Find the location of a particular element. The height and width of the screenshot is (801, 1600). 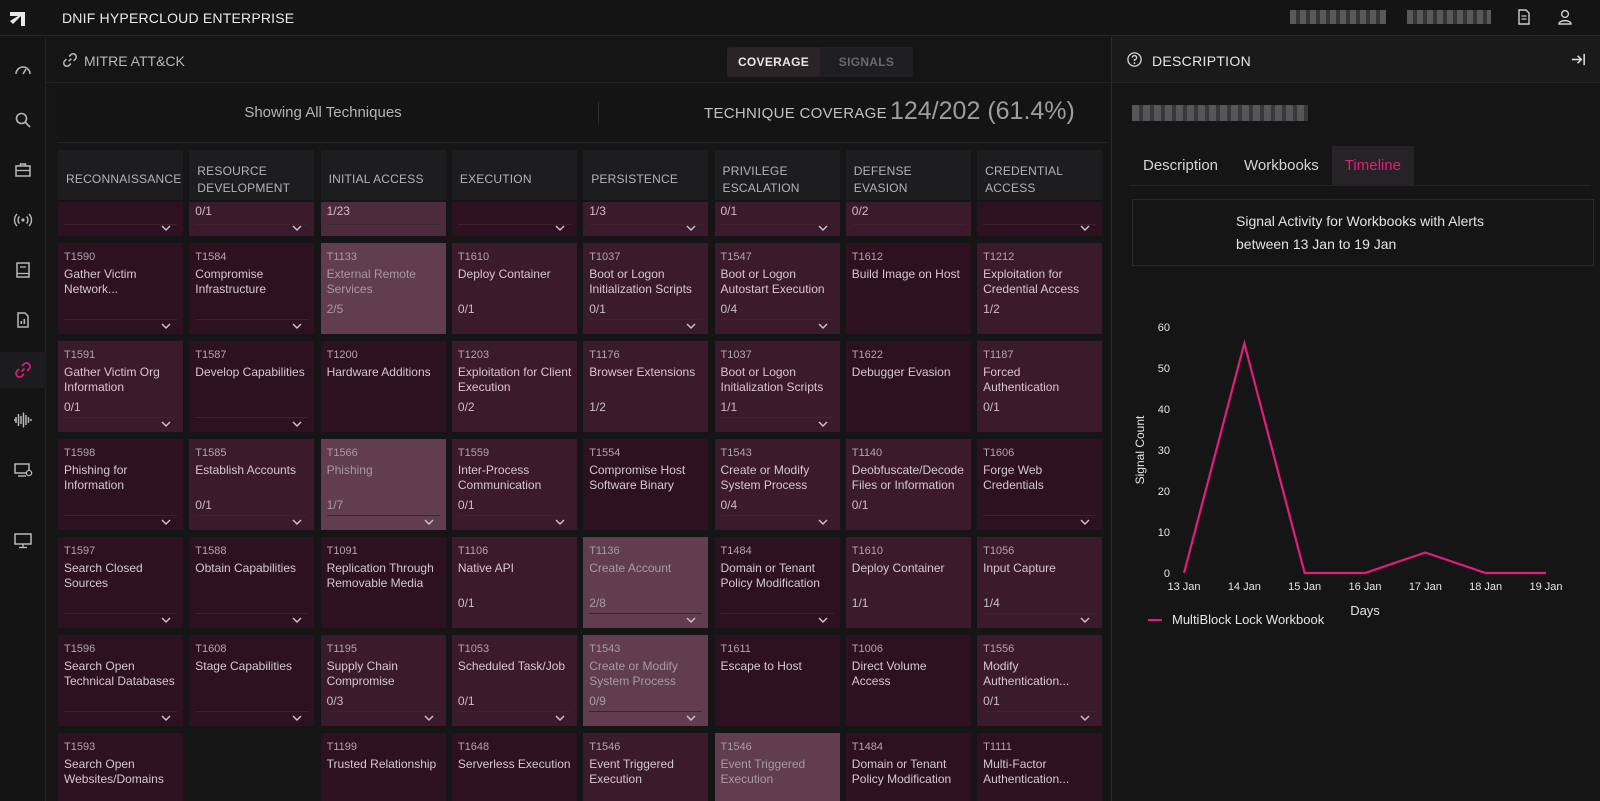

tab-description: Description is located at coordinates (1180, 165).